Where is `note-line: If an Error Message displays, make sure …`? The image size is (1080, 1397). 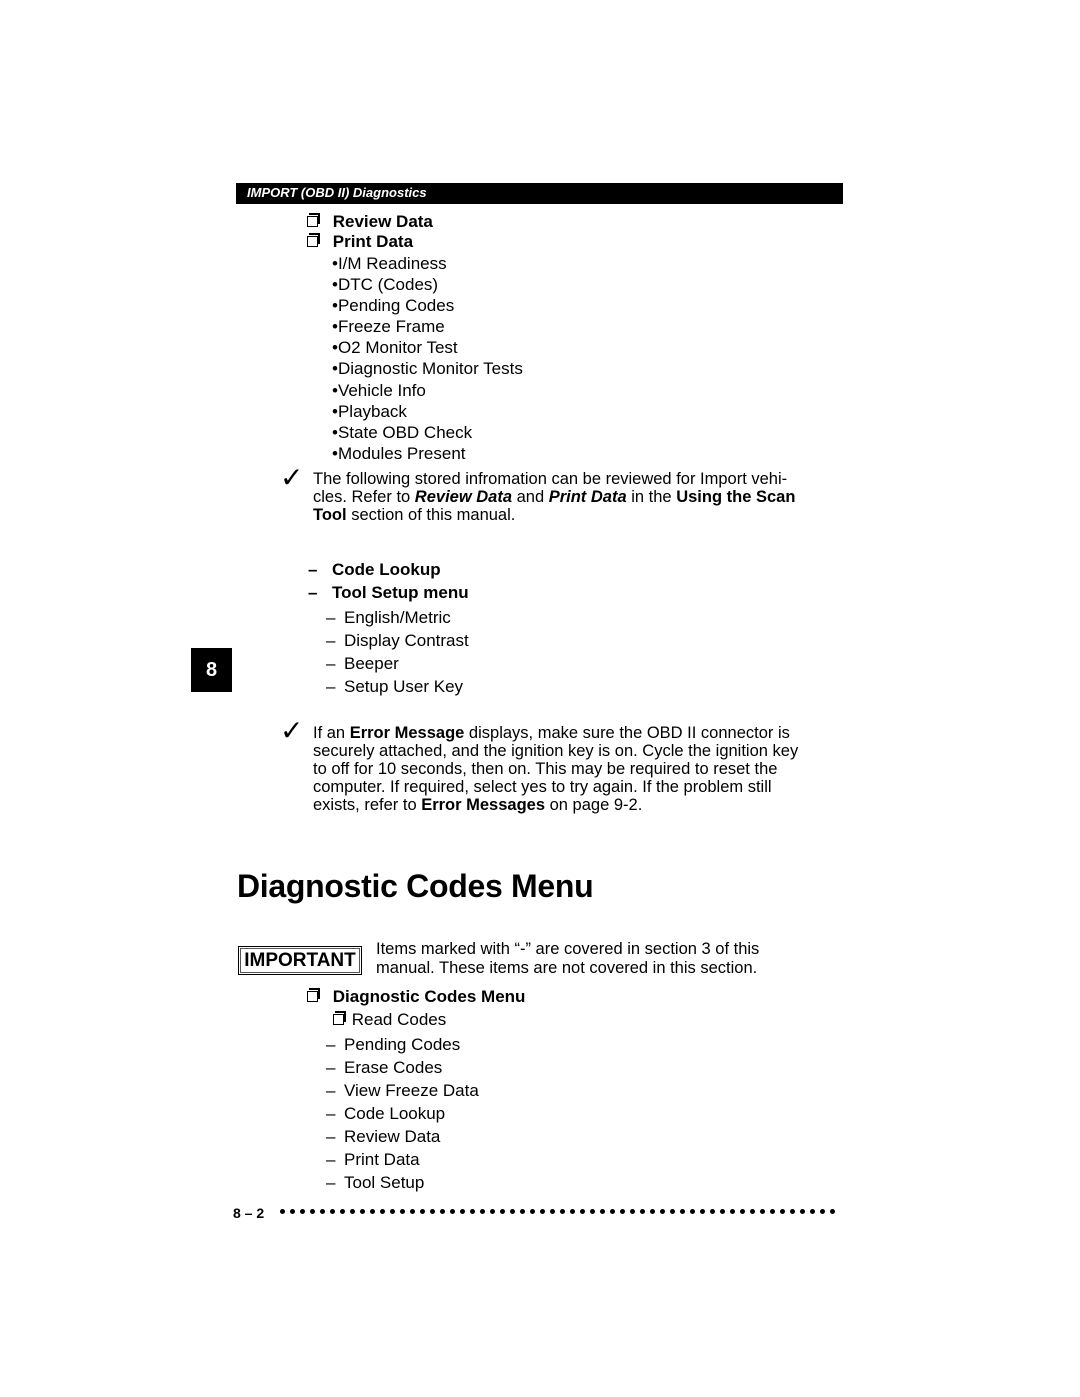
note-line: If an Error Message displays, make sure … is located at coordinates (573, 733).